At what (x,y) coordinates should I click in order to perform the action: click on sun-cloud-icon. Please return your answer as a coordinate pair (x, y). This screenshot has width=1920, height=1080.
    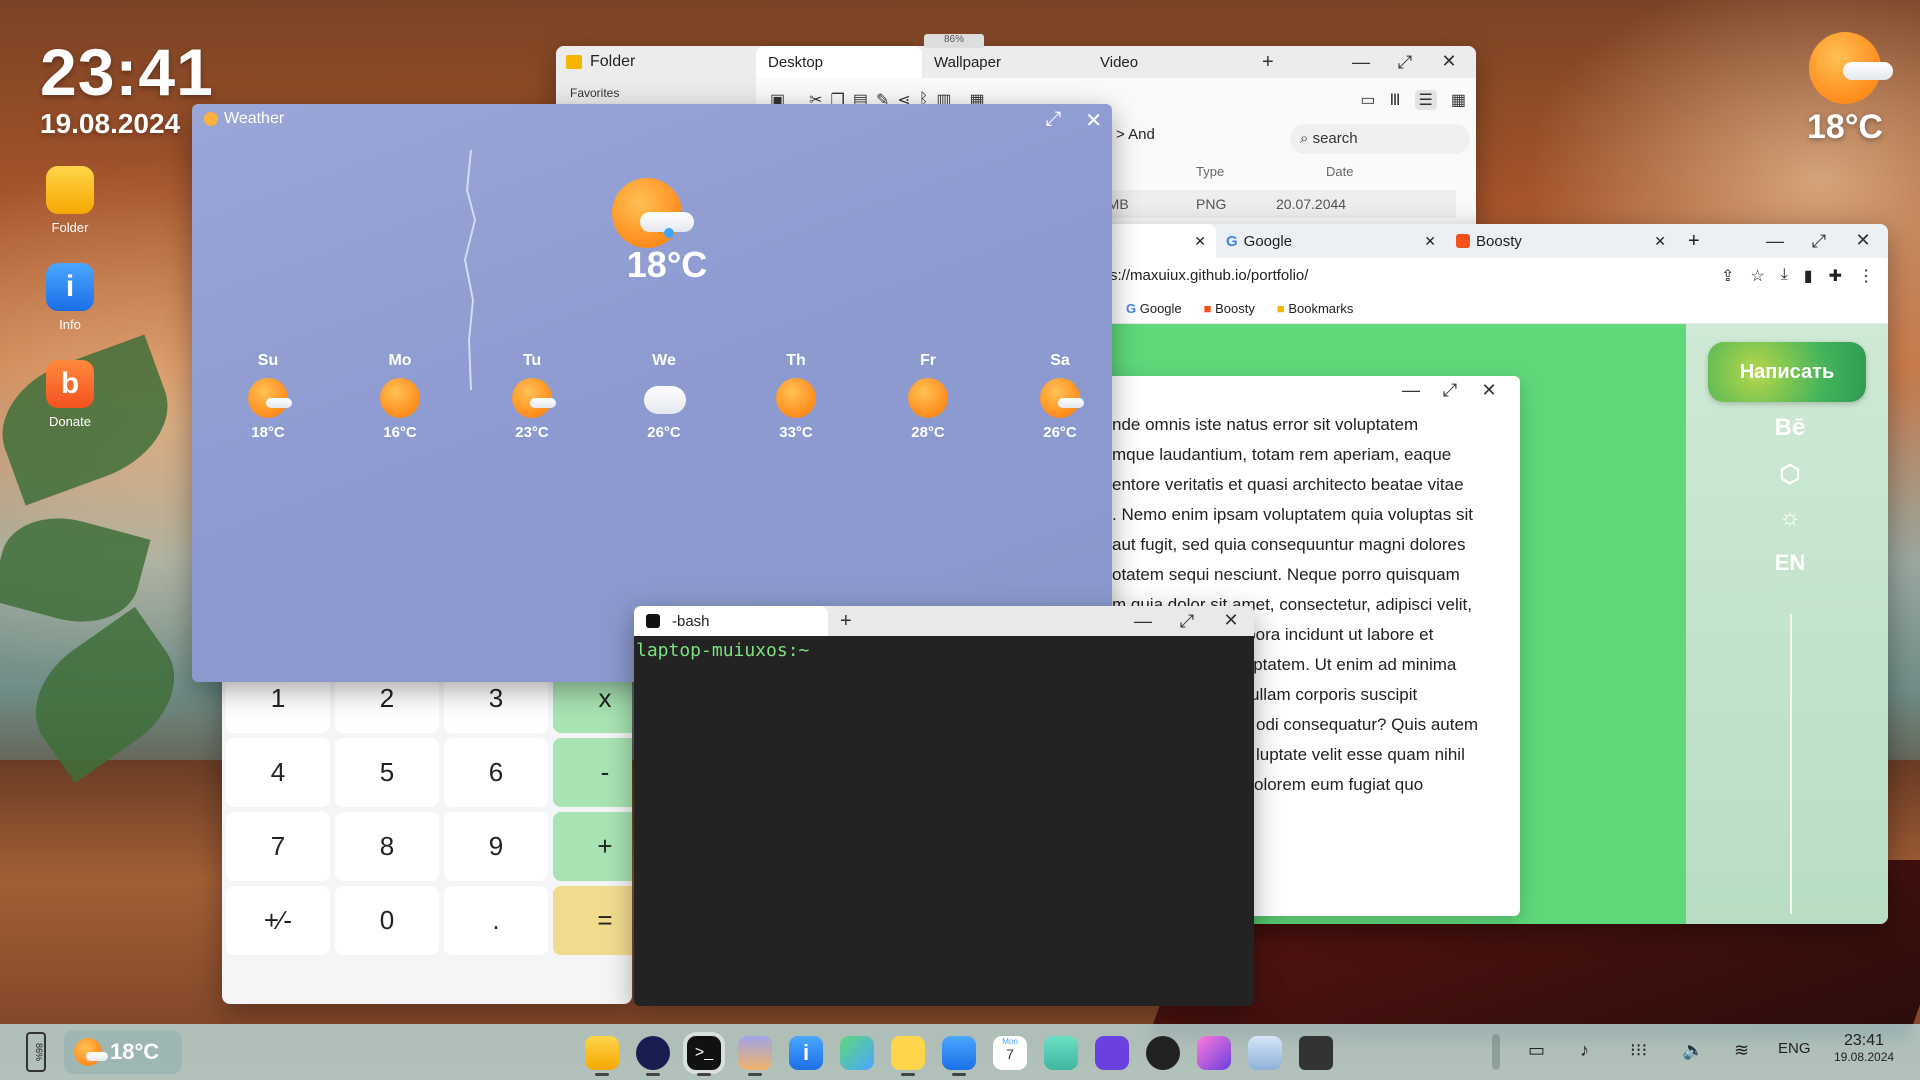
    Looking at the image, I should click on (91, 1052).